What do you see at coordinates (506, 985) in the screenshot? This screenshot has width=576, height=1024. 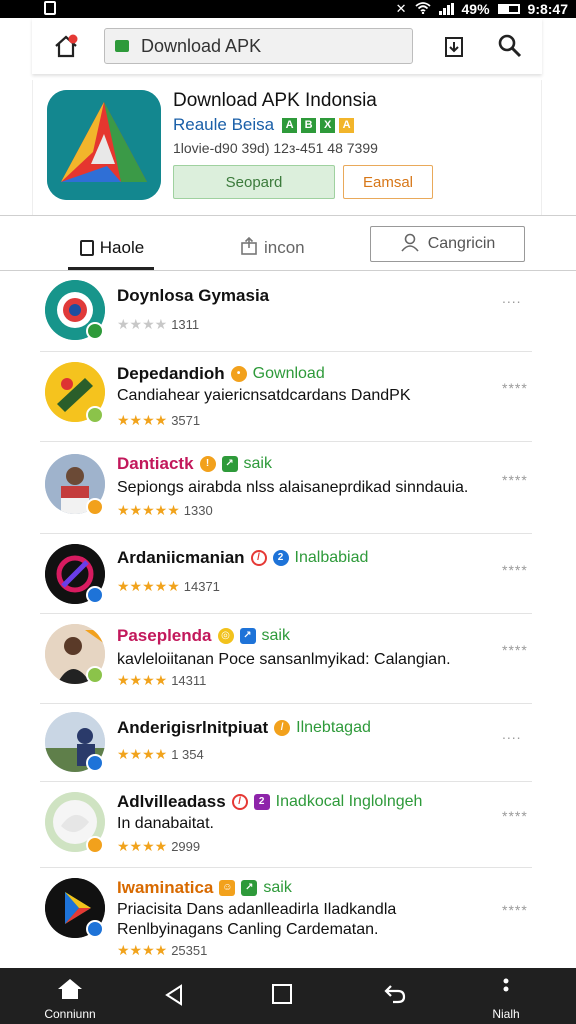 I see `menu-dots-icon` at bounding box center [506, 985].